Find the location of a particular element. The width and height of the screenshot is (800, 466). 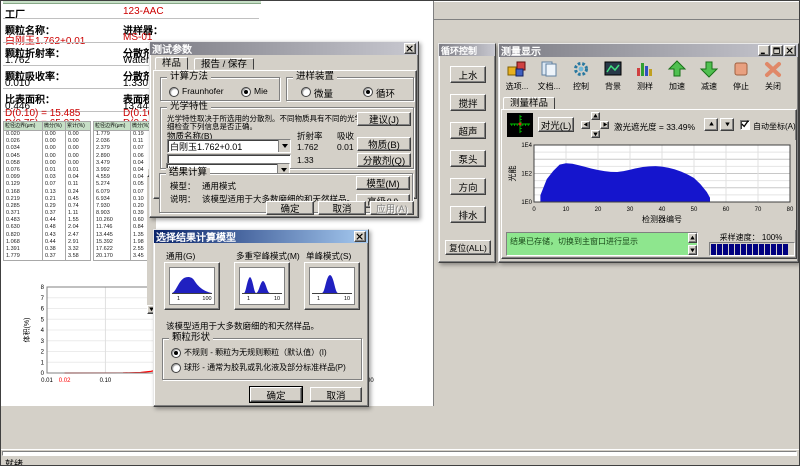

table-cell: 0.48 is located at coordinates (50, 227).